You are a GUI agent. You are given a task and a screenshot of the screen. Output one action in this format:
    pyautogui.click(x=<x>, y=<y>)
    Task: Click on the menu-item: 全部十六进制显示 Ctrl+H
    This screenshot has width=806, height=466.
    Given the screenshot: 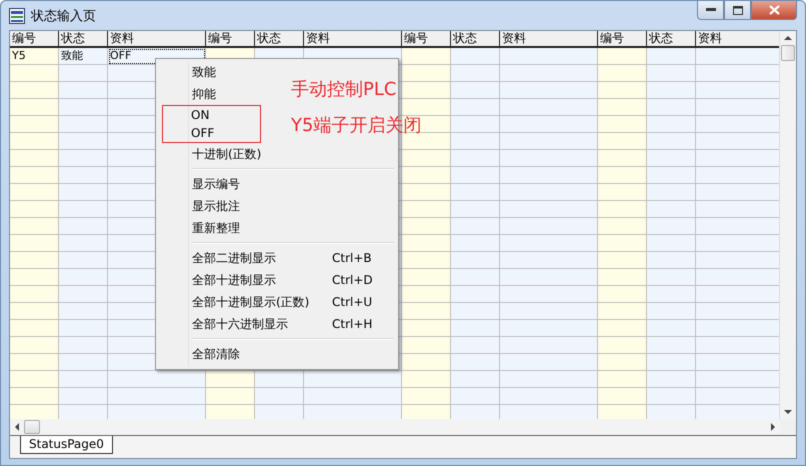 What is the action you would take?
    pyautogui.click(x=284, y=324)
    